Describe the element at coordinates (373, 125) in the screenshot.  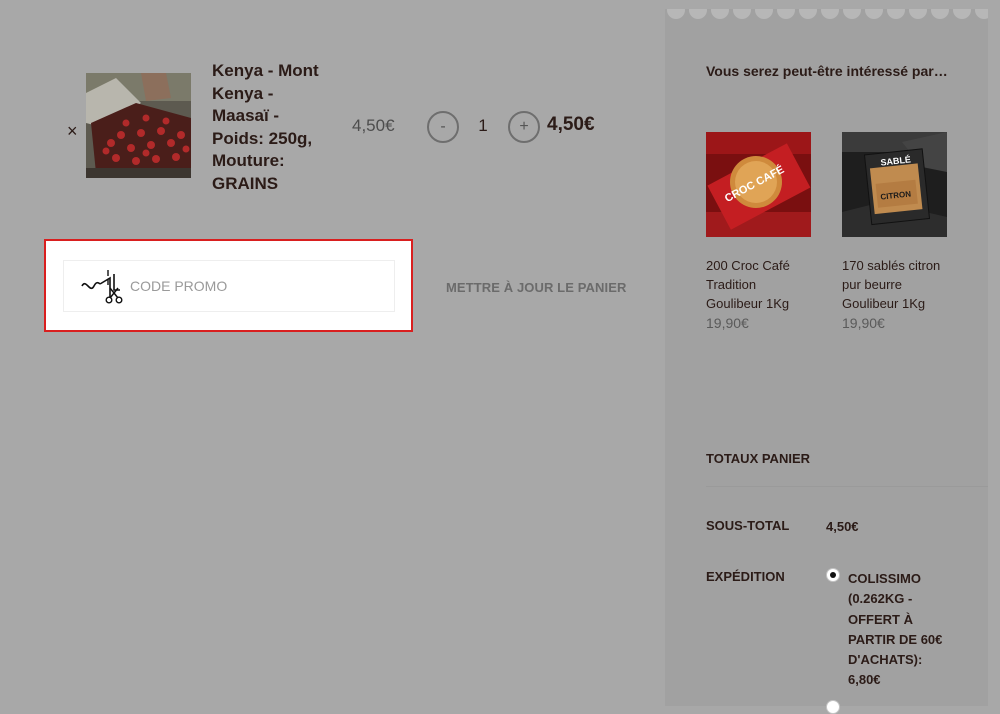
I see `product-unit-price: 4,50€` at that location.